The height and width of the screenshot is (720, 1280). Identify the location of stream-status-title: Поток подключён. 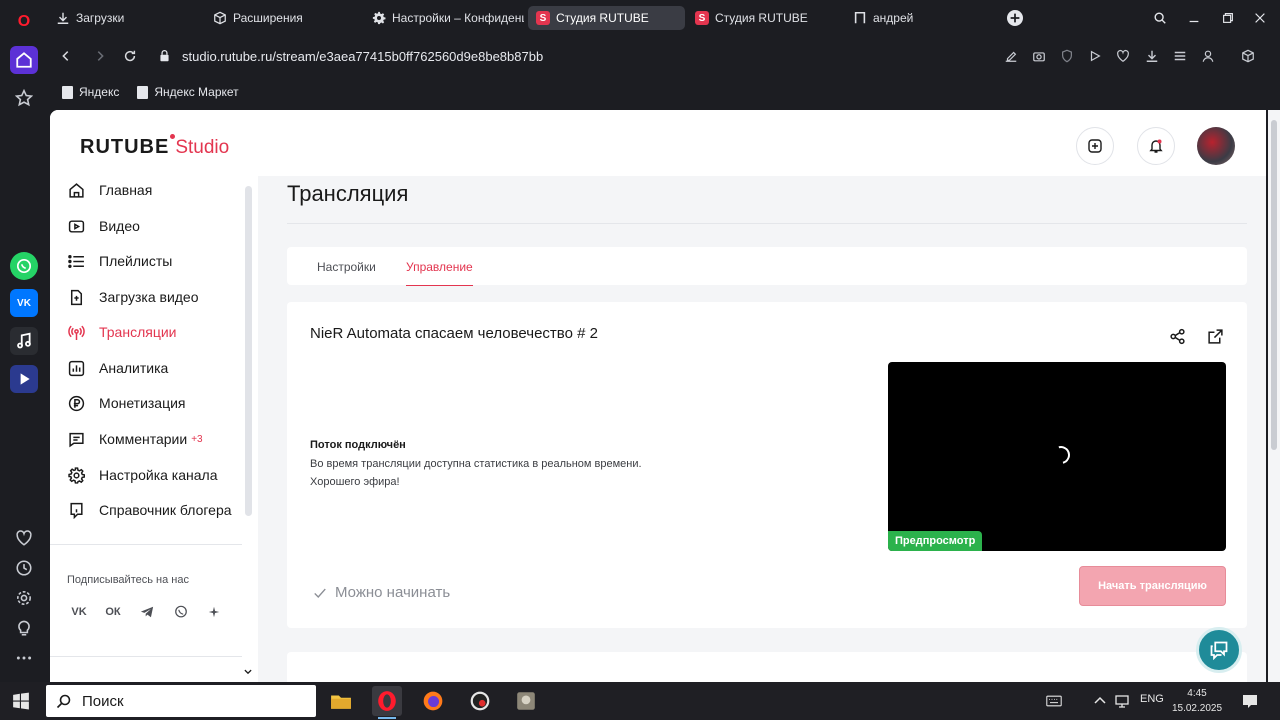
(358, 445).